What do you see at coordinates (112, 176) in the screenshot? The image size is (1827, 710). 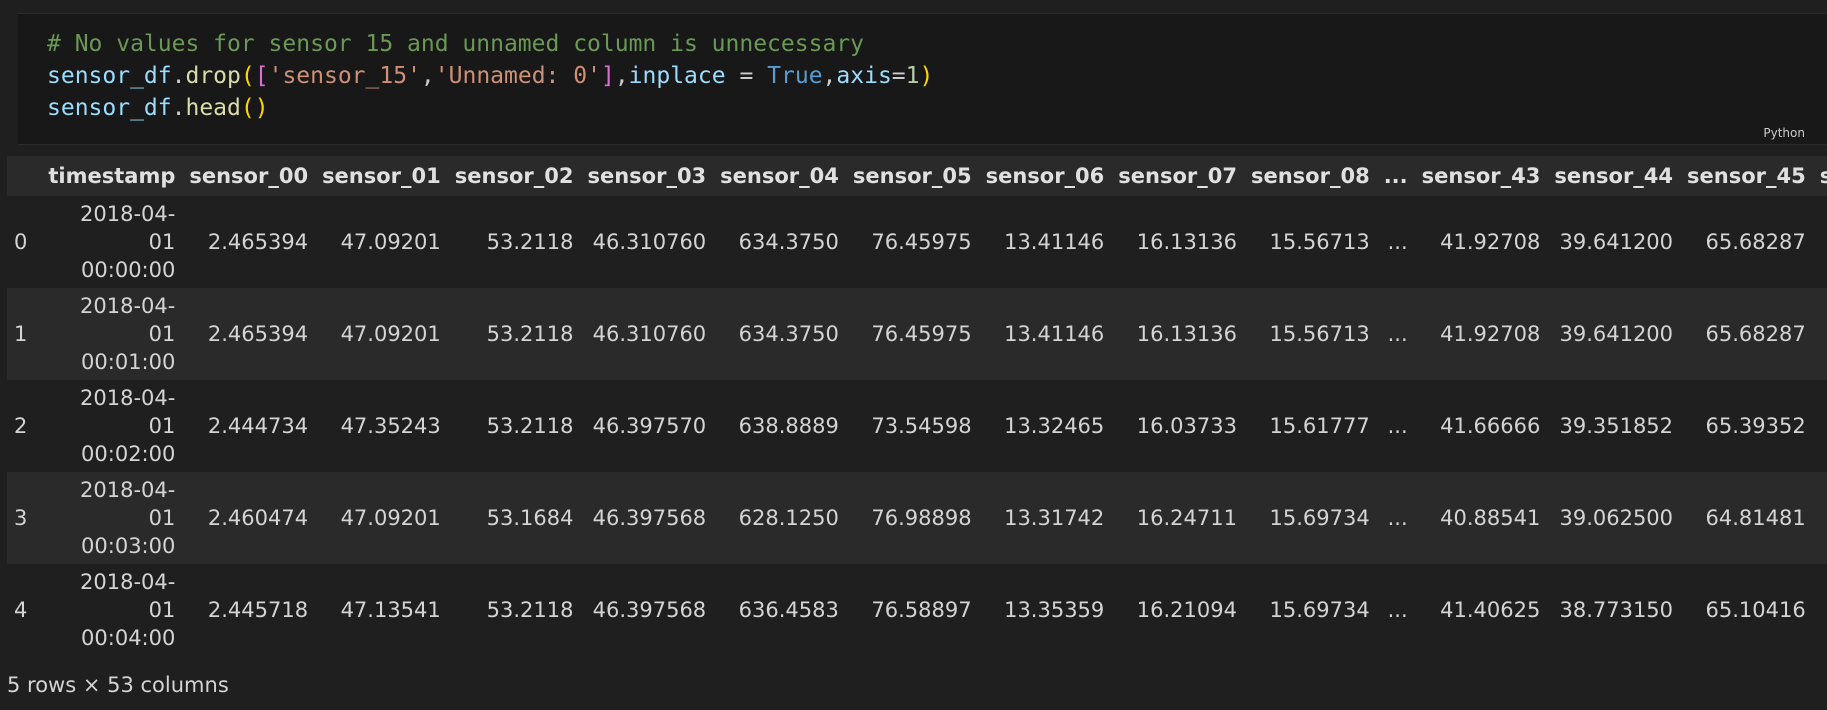 I see `column-header: timestamp` at bounding box center [112, 176].